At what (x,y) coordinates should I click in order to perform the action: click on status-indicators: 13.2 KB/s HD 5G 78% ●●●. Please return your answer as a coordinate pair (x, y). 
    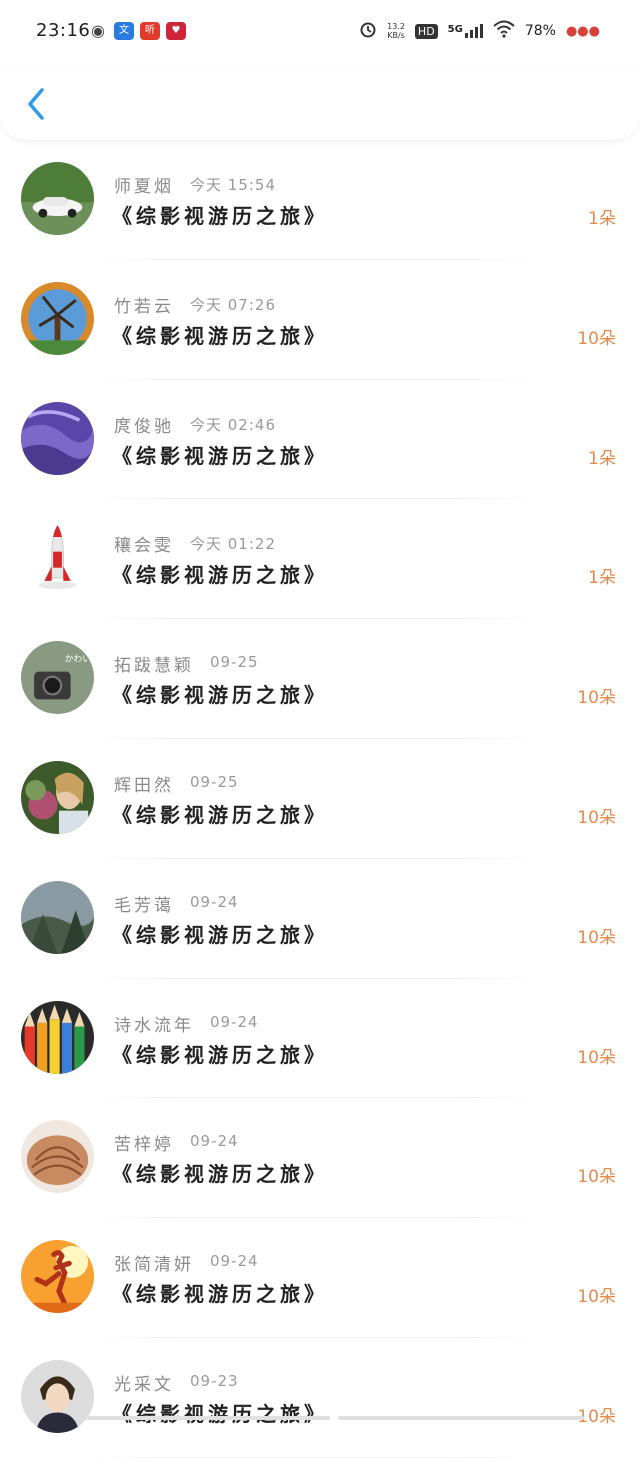
    Looking at the image, I should click on (479, 31).